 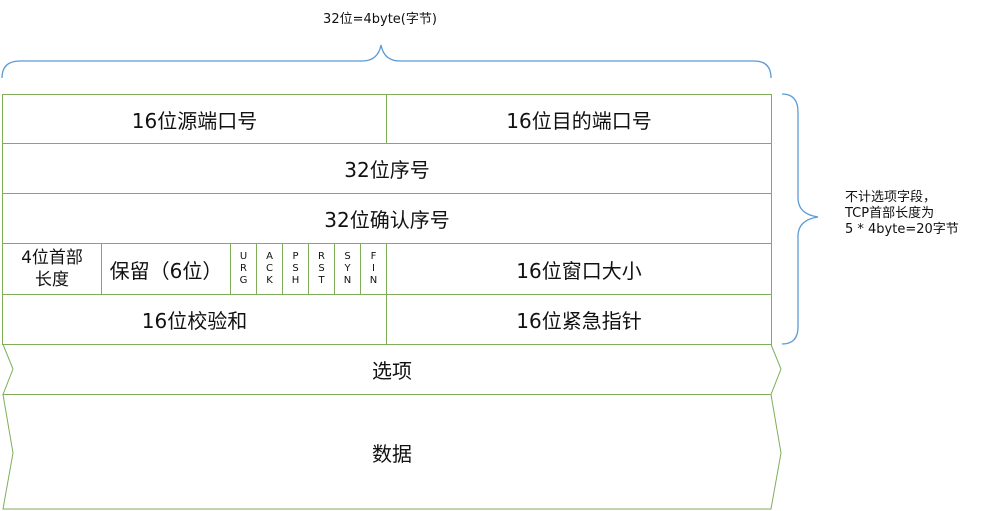 I want to click on top-brace-shape, so click(x=386, y=61).